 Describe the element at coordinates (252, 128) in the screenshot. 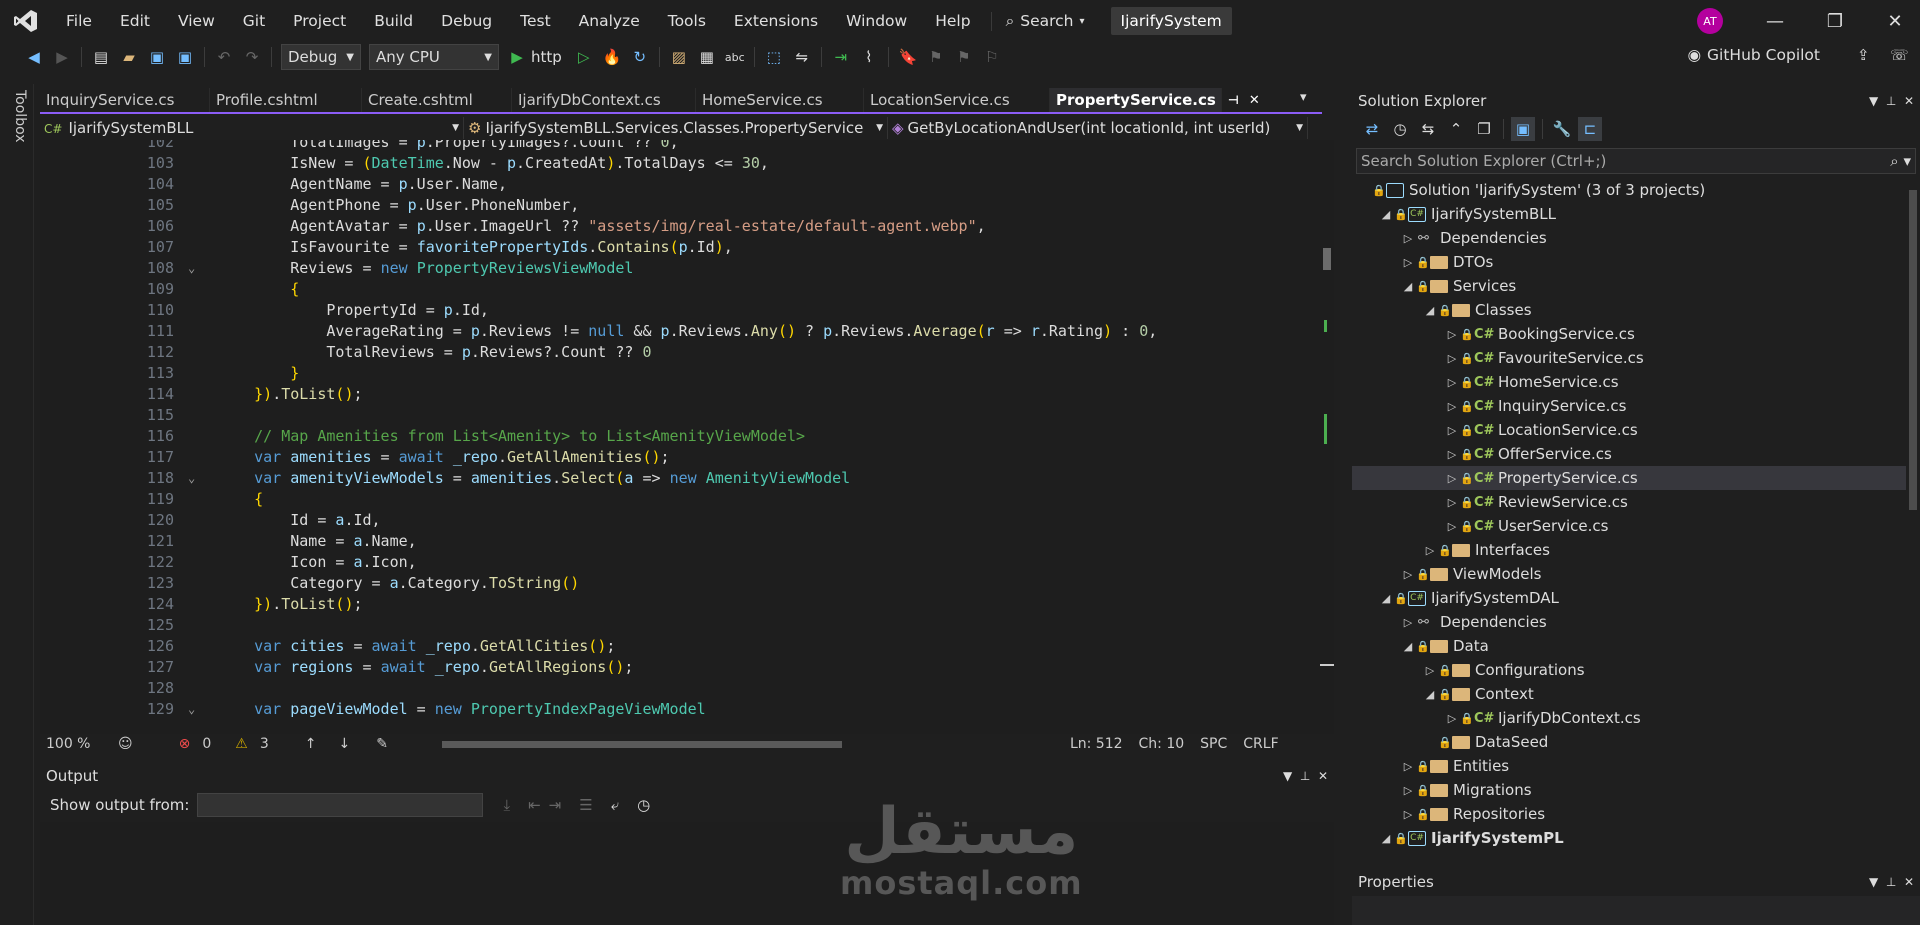

I see `project-dropdown: C# IjarifySystemBLL ▼` at that location.